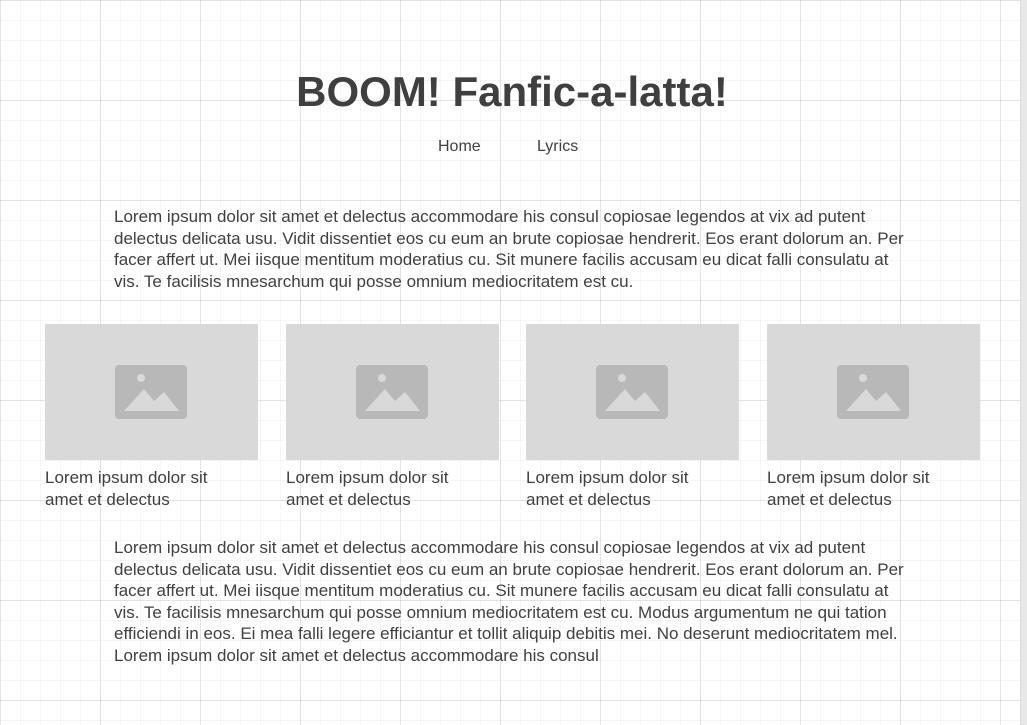 Image resolution: width=1027 pixels, height=725 pixels. I want to click on nav-link-home: Home, so click(459, 147).